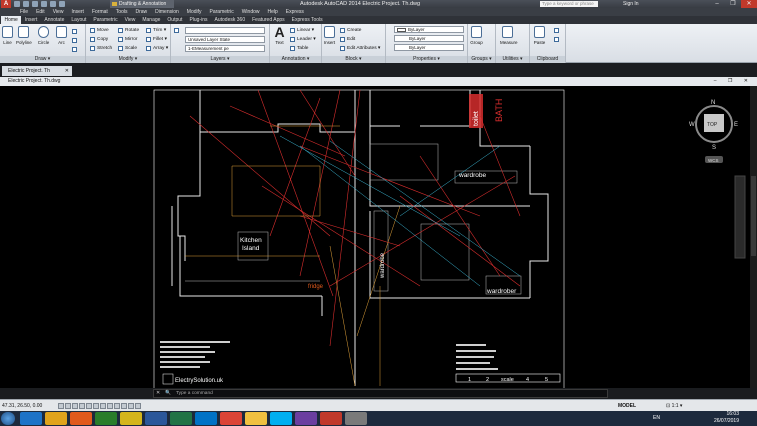  I want to click on taskbar-skype-icon, so click(281, 418).